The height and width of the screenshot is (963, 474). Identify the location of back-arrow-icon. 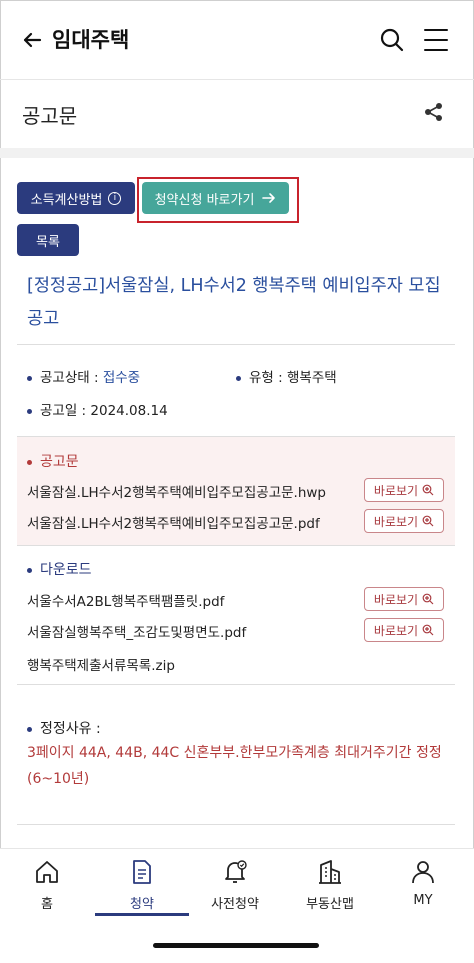
(32, 40).